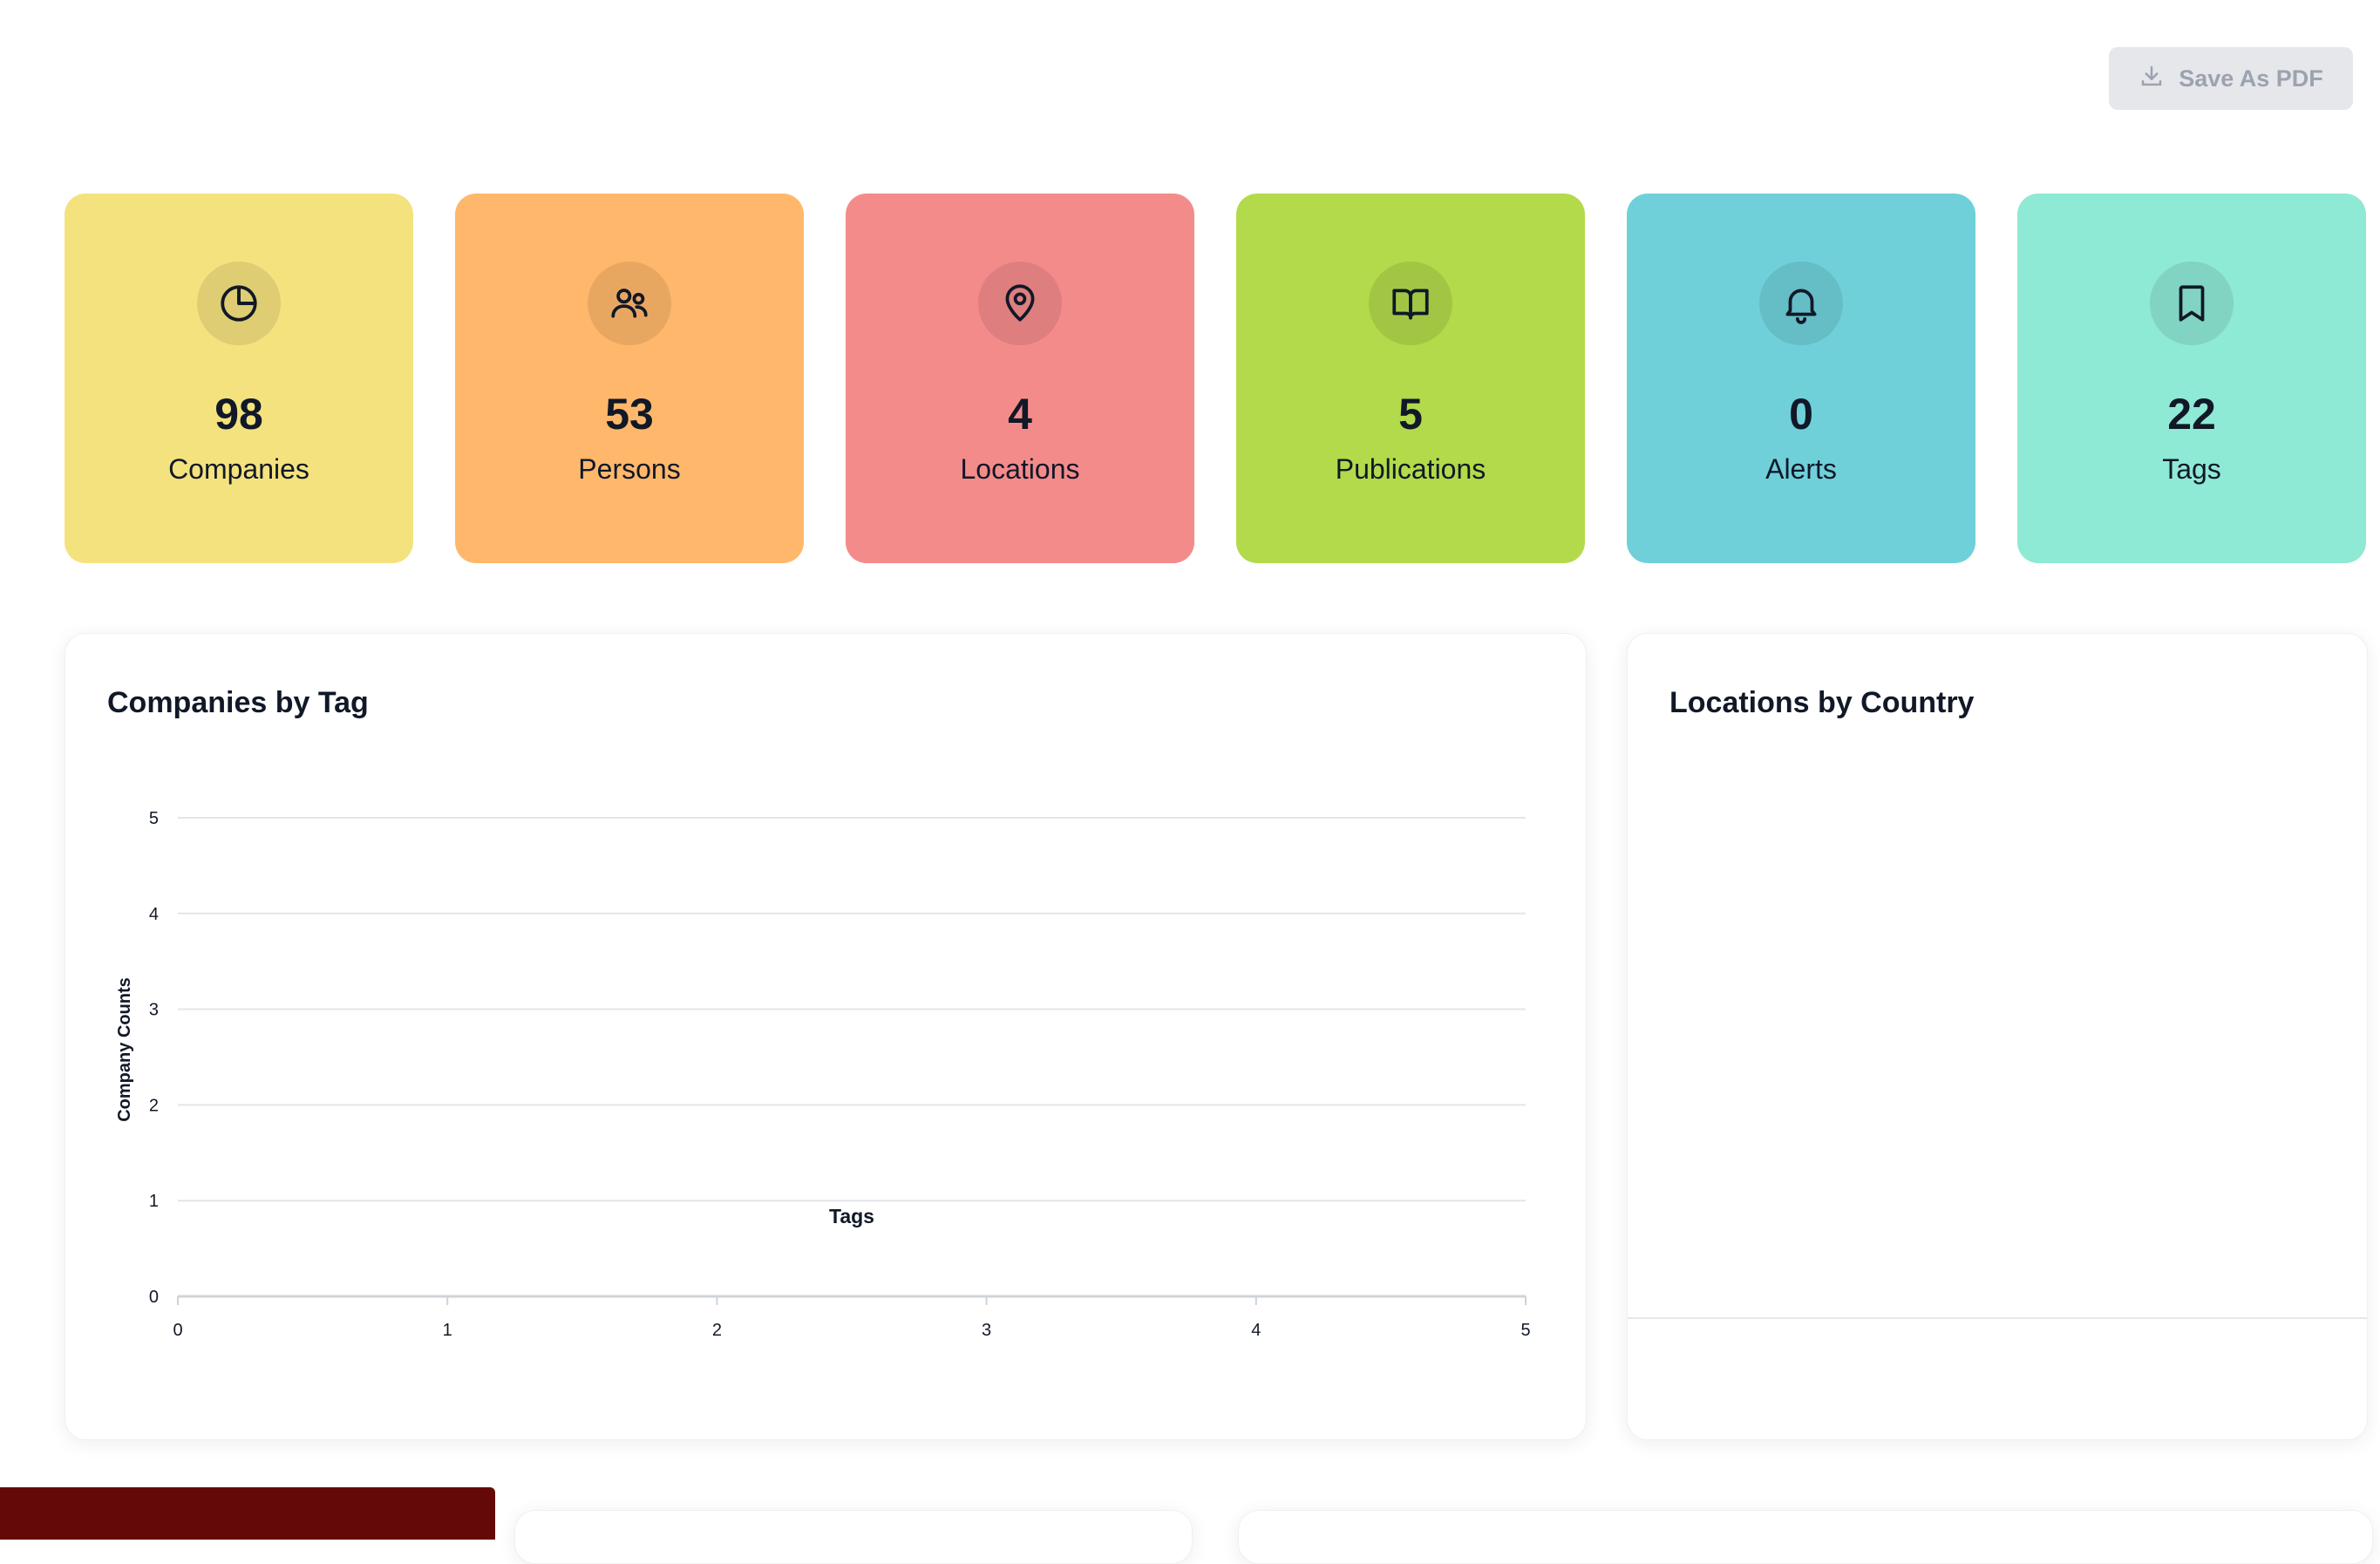 The image size is (2380, 1564). I want to click on stat-value: 53, so click(629, 414).